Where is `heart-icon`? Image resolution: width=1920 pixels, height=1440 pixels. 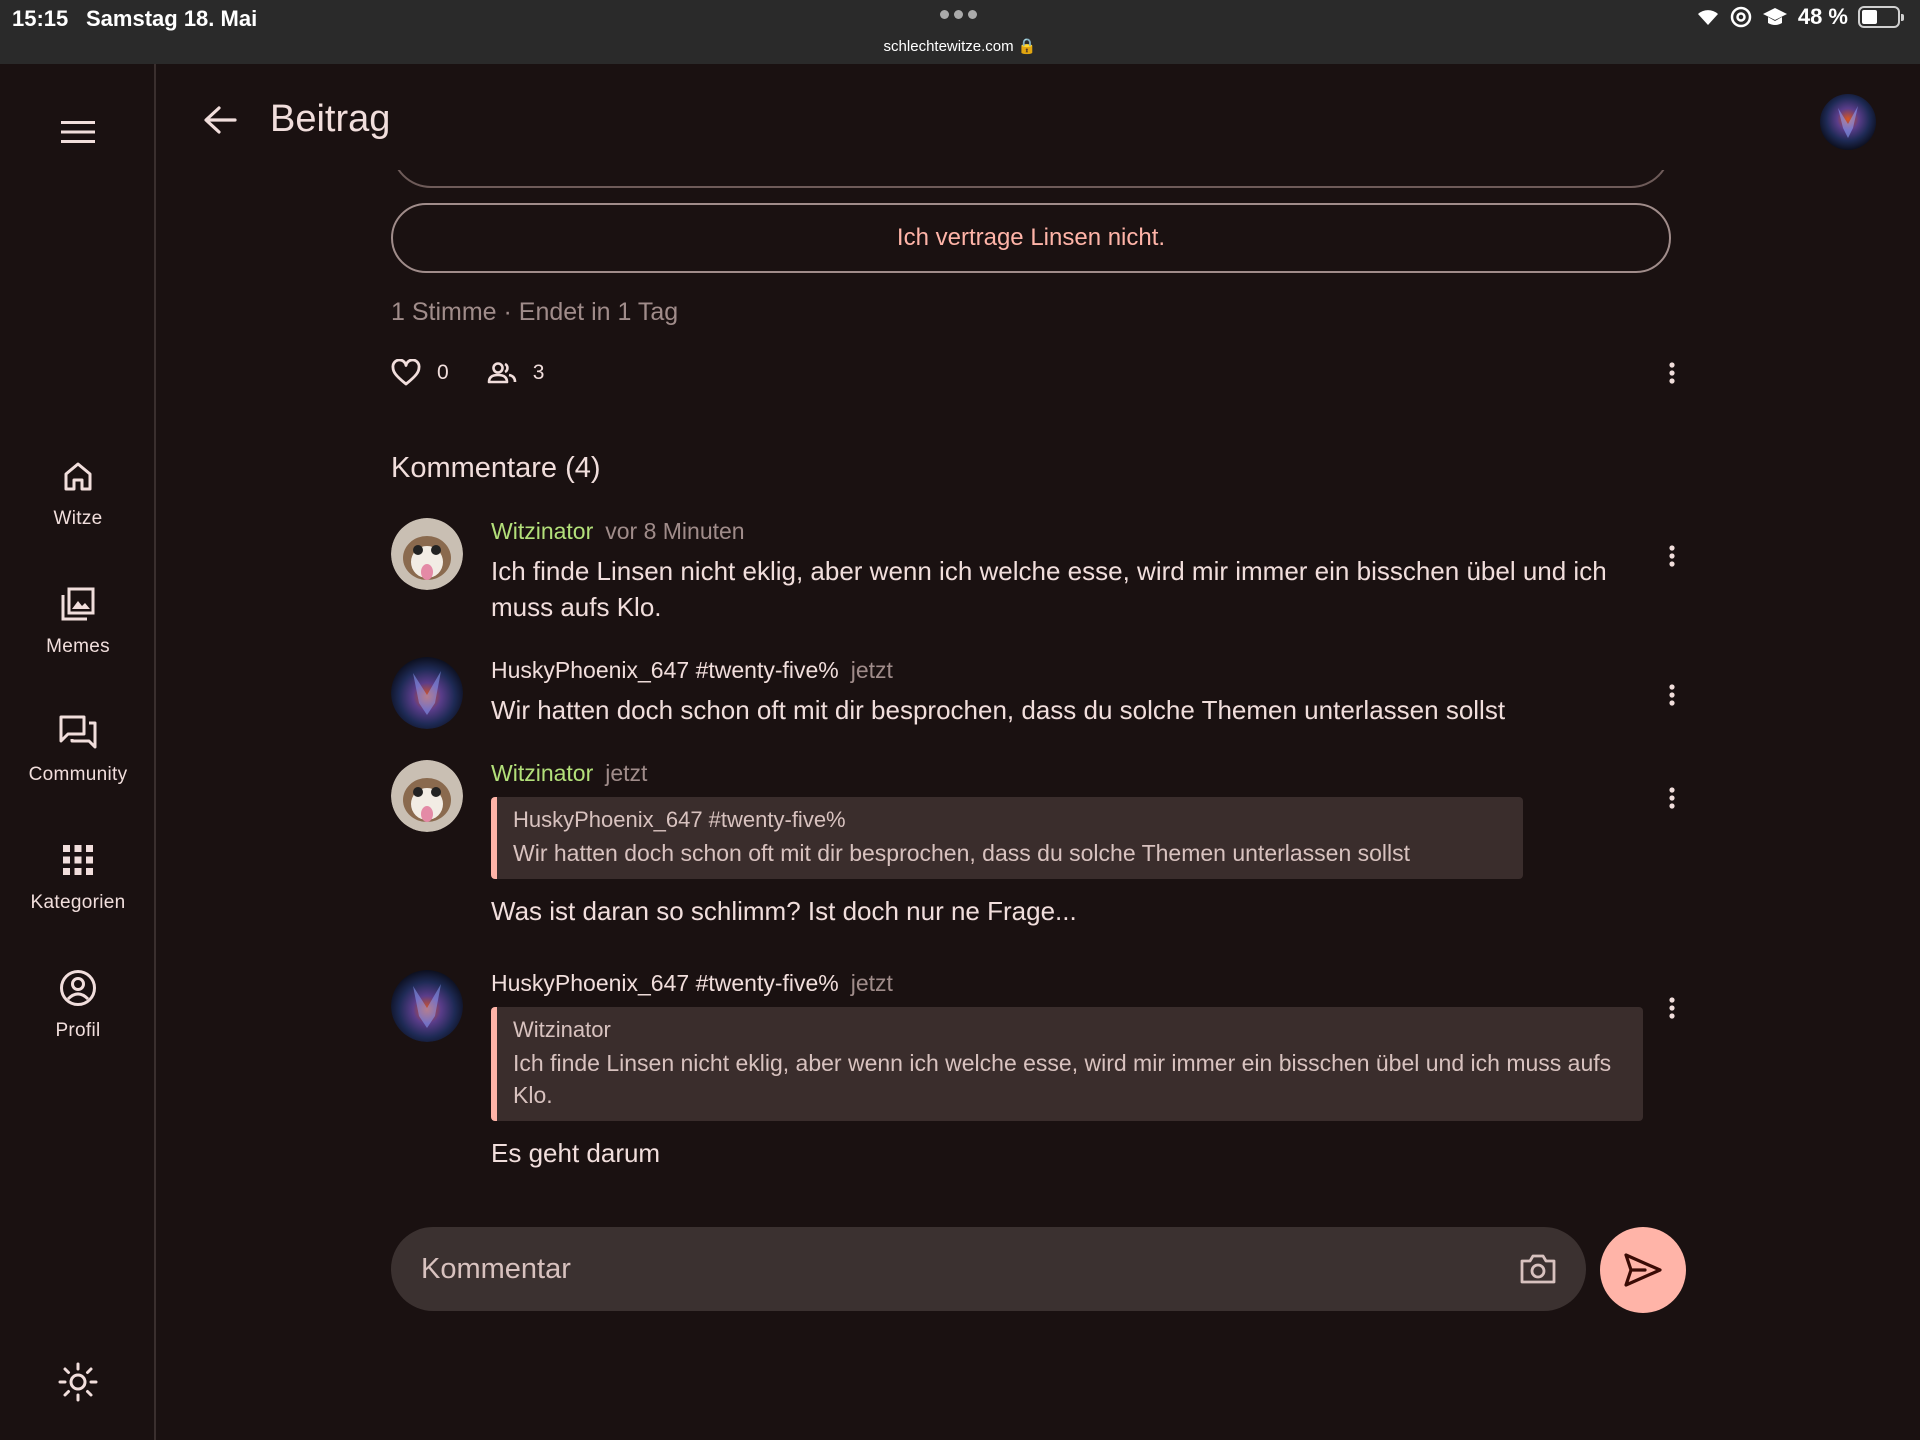 heart-icon is located at coordinates (406, 372).